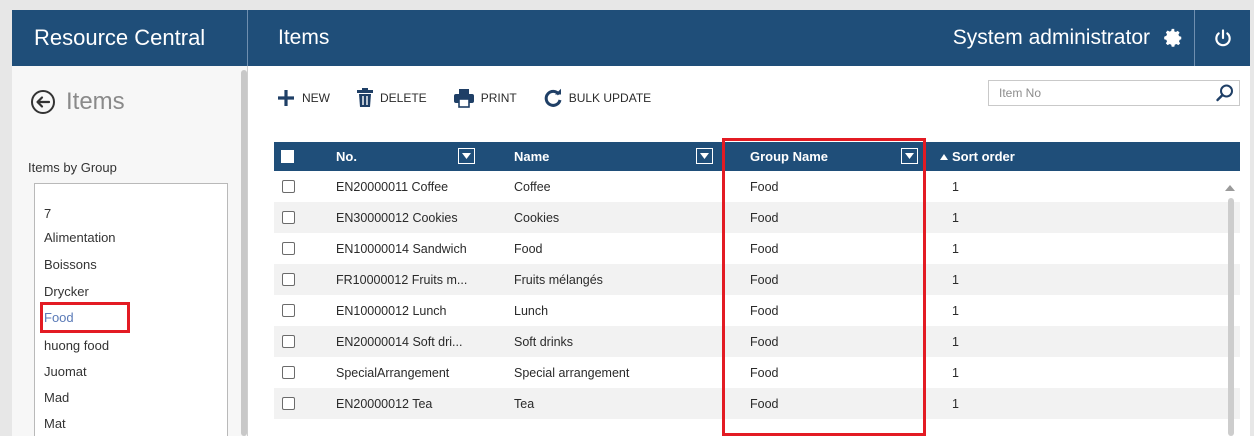 The image size is (1254, 436). I want to click on group-item: Alimentation, so click(80, 237).